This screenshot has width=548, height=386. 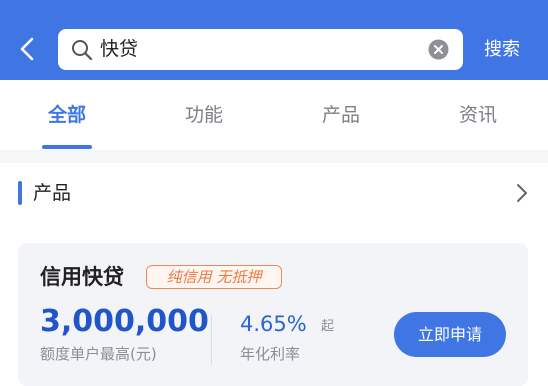 What do you see at coordinates (438, 49) in the screenshot?
I see `clear-icon` at bounding box center [438, 49].